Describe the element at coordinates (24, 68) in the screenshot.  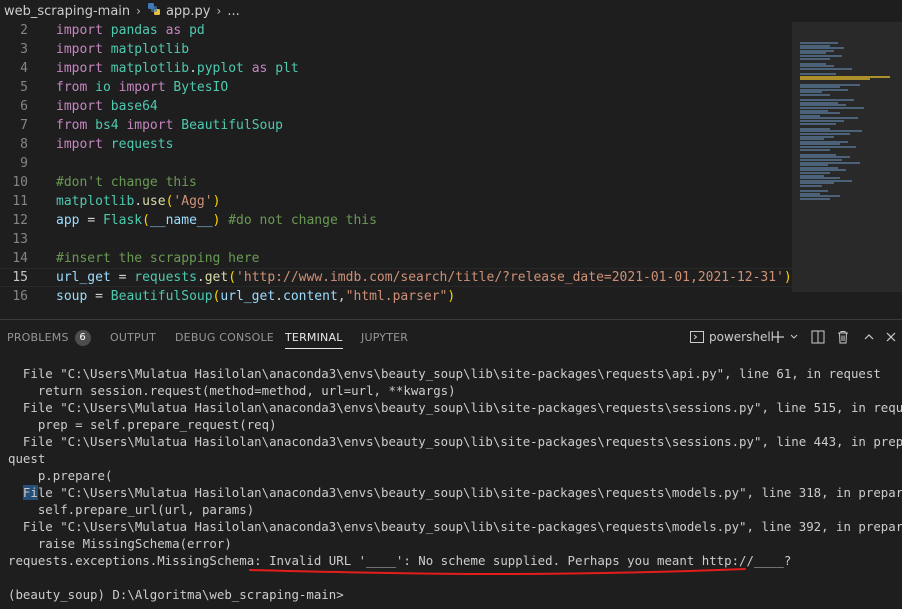
I see `line-number: 4` at that location.